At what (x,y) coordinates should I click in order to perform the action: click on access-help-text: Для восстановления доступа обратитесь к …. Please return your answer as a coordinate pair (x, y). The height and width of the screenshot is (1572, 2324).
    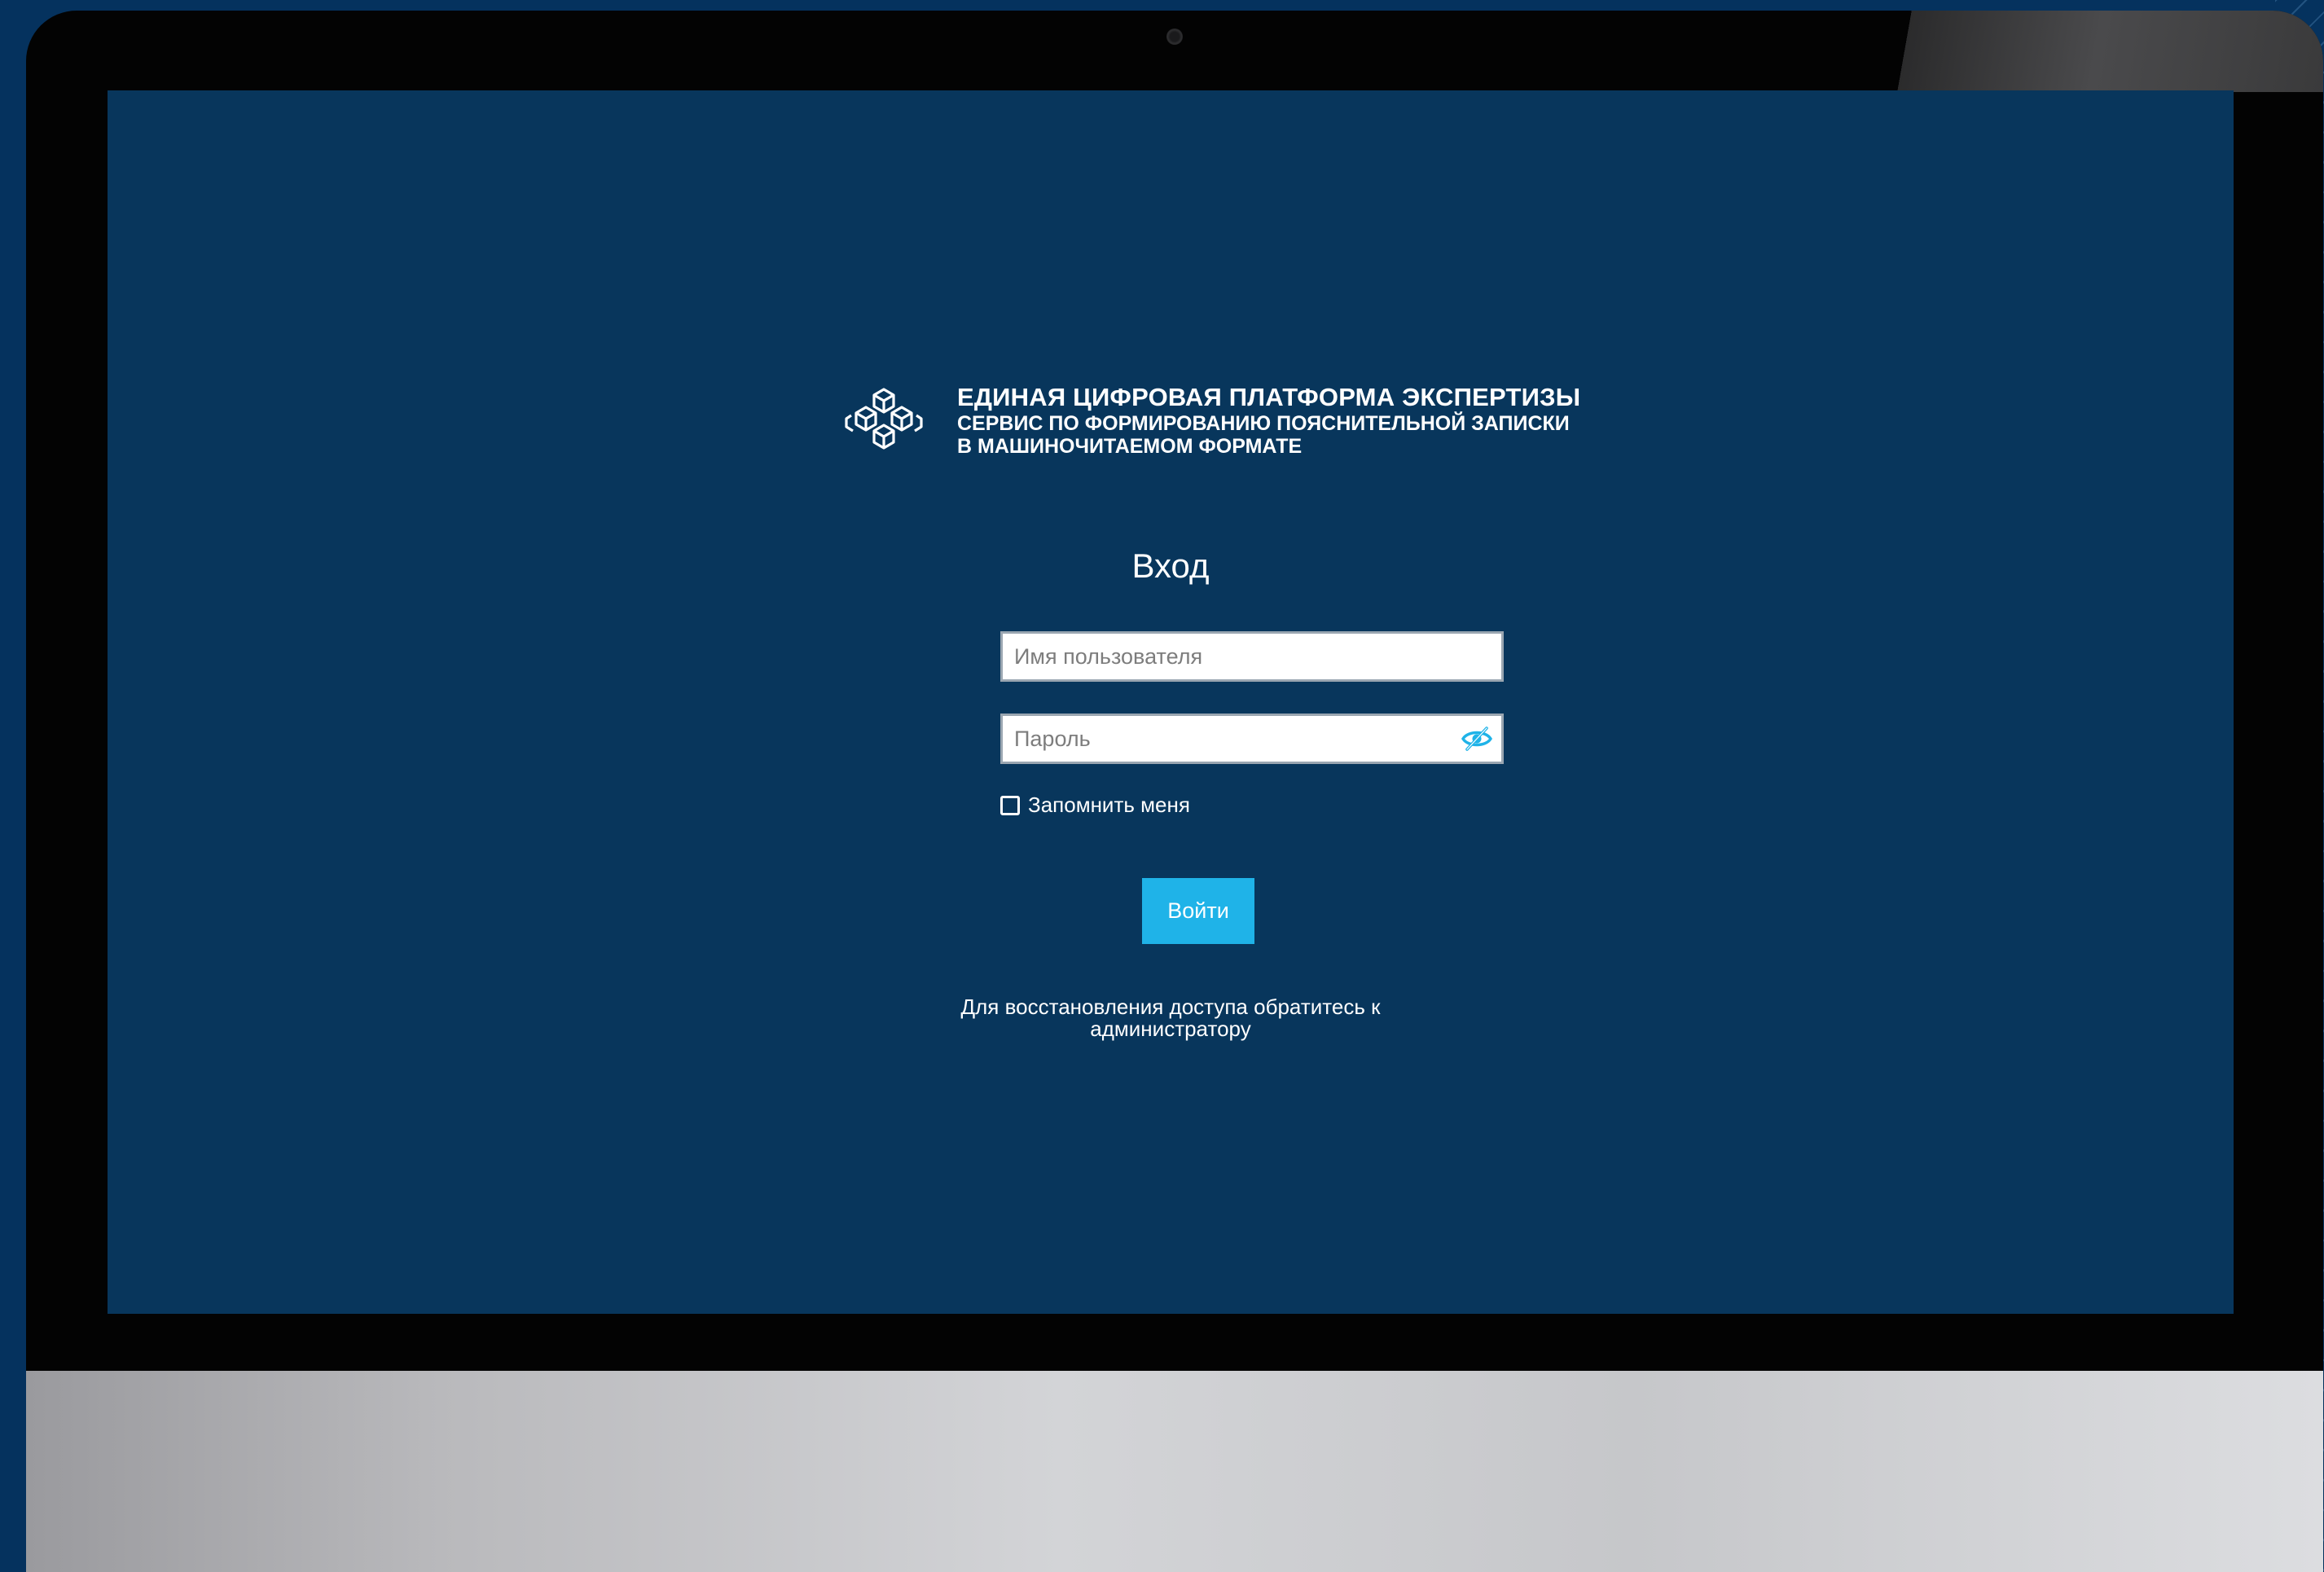
    Looking at the image, I should click on (1171, 1018).